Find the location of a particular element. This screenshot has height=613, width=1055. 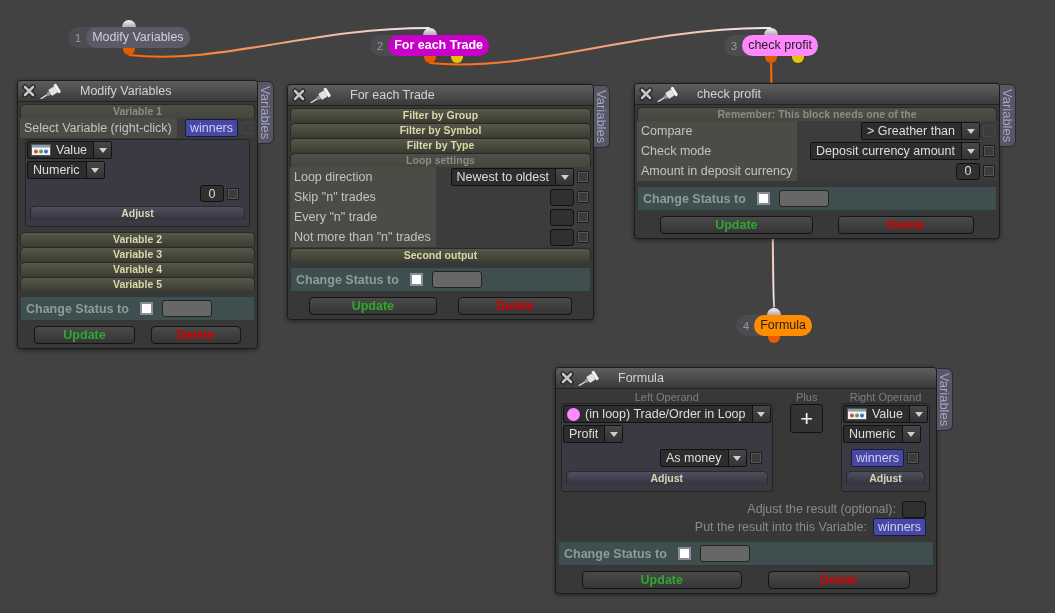

node-number: 1 is located at coordinates (78, 37).